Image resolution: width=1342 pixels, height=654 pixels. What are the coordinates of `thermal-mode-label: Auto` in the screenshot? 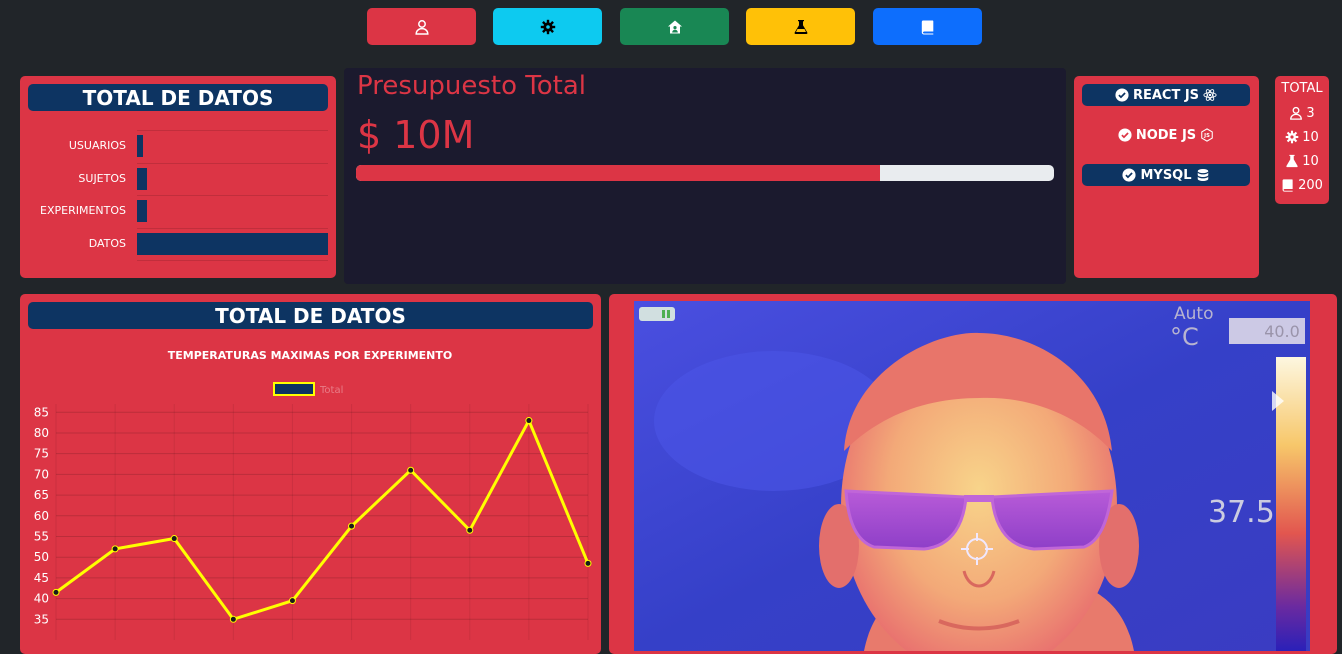 It's located at (1193, 314).